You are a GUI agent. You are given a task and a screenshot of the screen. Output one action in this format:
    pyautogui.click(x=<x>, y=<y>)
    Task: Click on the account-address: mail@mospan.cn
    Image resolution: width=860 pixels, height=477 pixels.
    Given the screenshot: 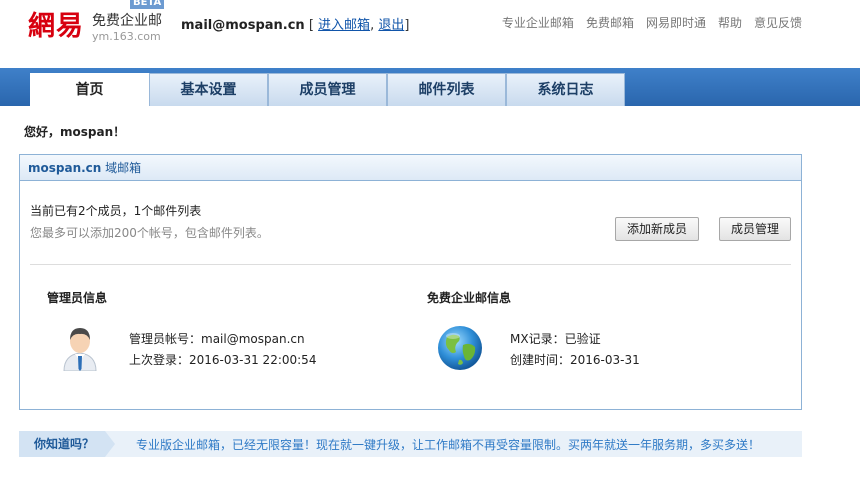 What is the action you would take?
    pyautogui.click(x=243, y=25)
    